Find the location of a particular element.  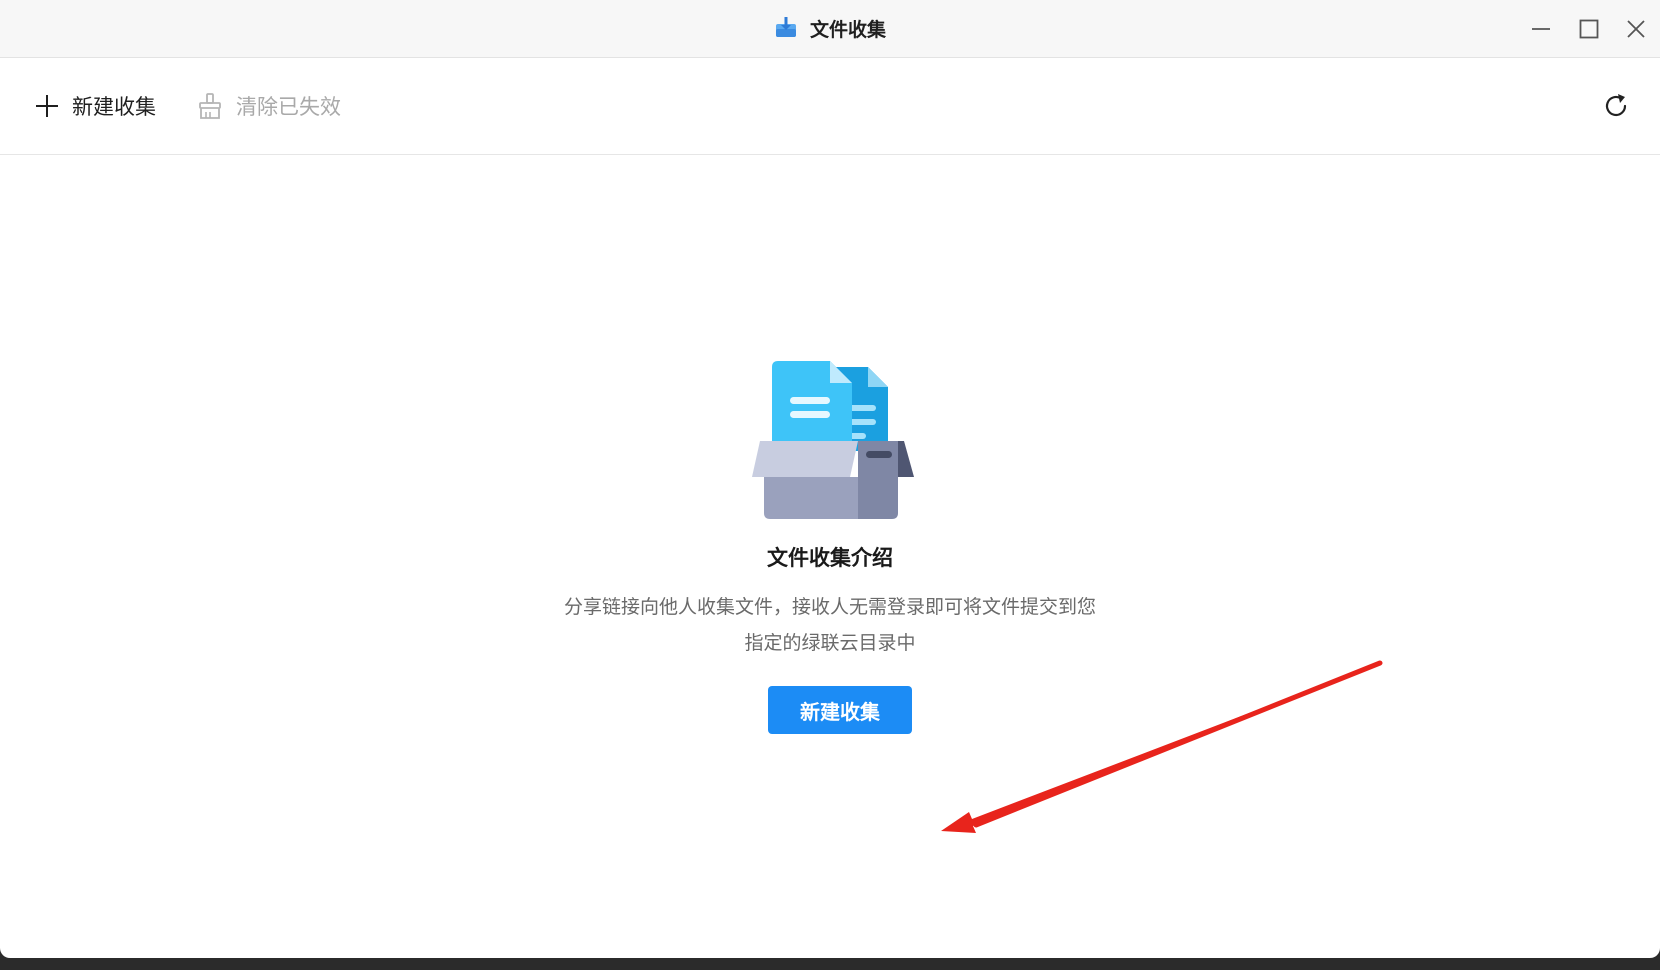

maximize-icon is located at coordinates (1589, 29).